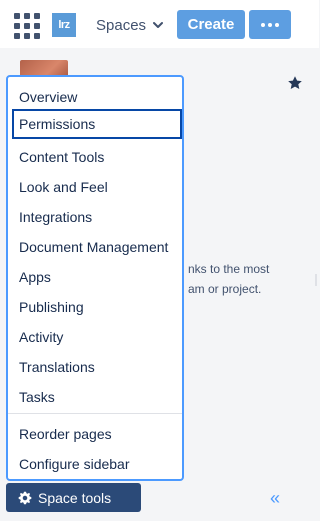 The width and height of the screenshot is (320, 521). I want to click on menu-item-content-tools: Content Tools, so click(97, 157).